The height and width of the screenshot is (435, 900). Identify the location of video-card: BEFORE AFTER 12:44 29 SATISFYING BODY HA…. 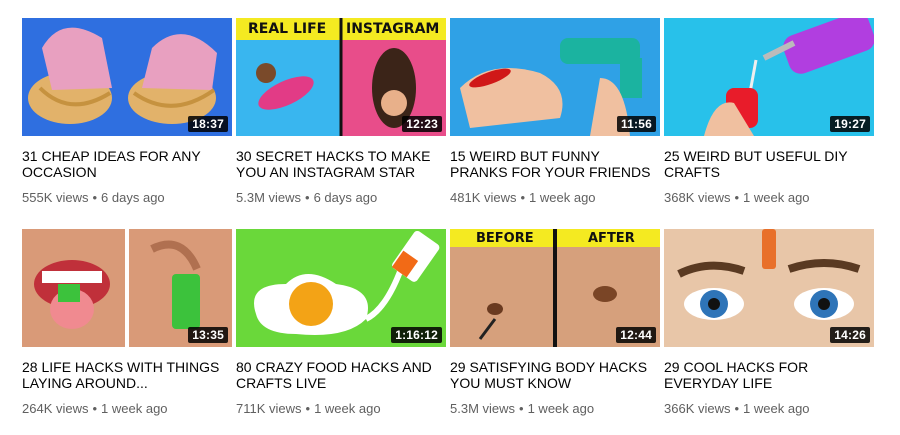
(555, 323).